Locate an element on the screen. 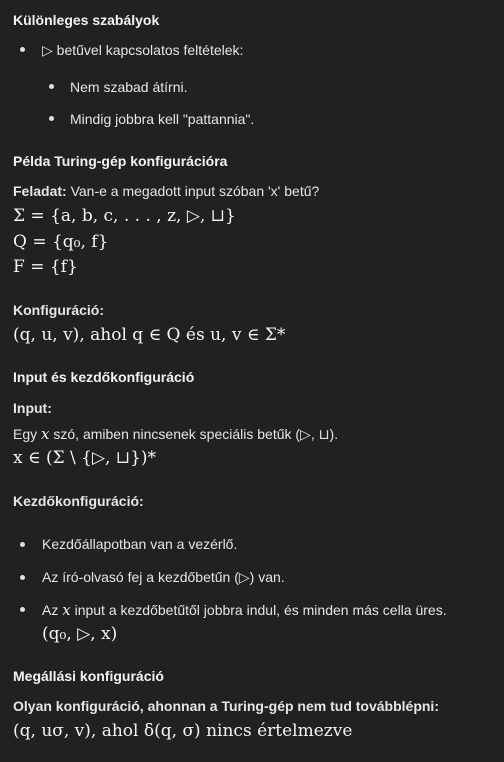 Image resolution: width=504 pixels, height=762 pixels. input-formula: x ∈ (Σ \ {▷, ⊔})* is located at coordinates (85, 458).